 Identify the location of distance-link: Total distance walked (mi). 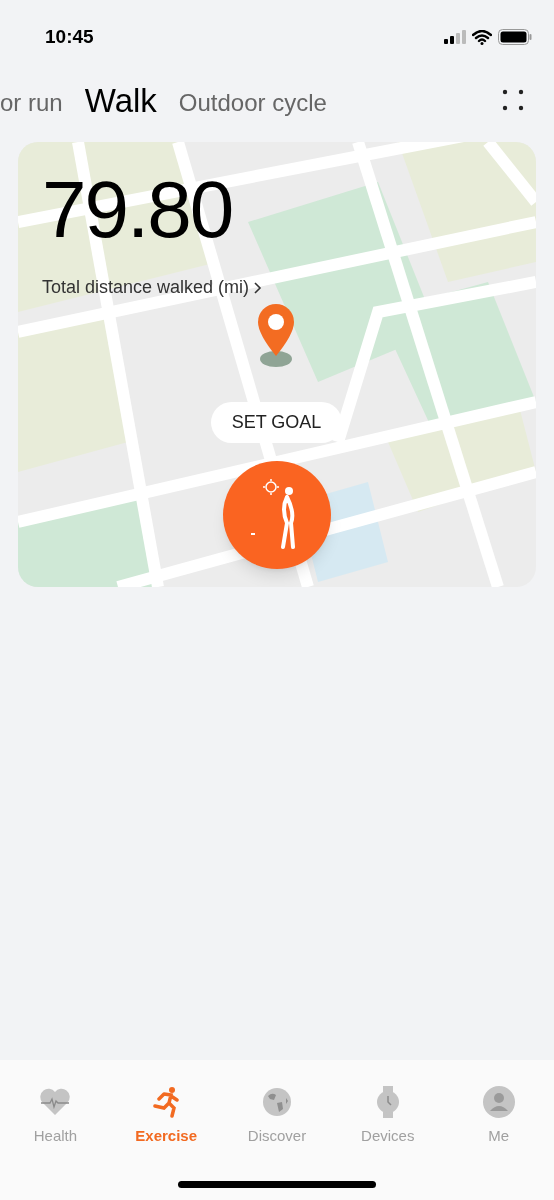
(153, 287).